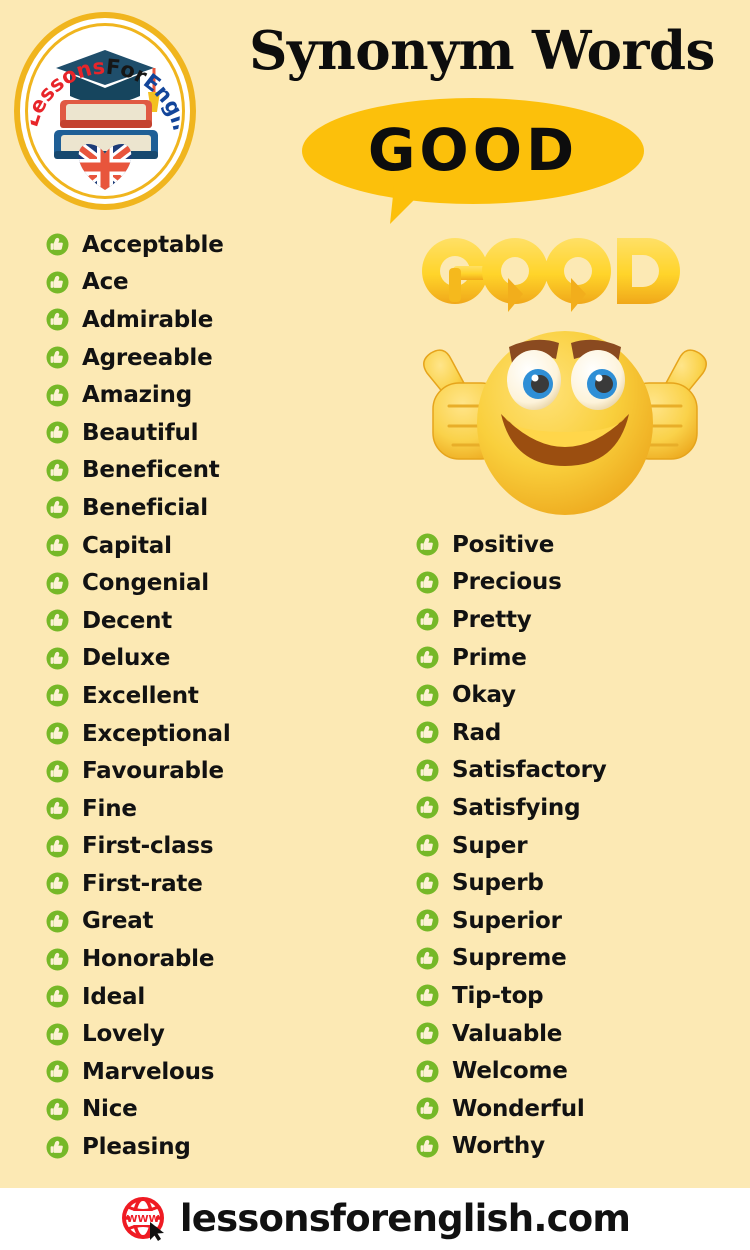  I want to click on word-list-item: Ace, so click(211, 283).